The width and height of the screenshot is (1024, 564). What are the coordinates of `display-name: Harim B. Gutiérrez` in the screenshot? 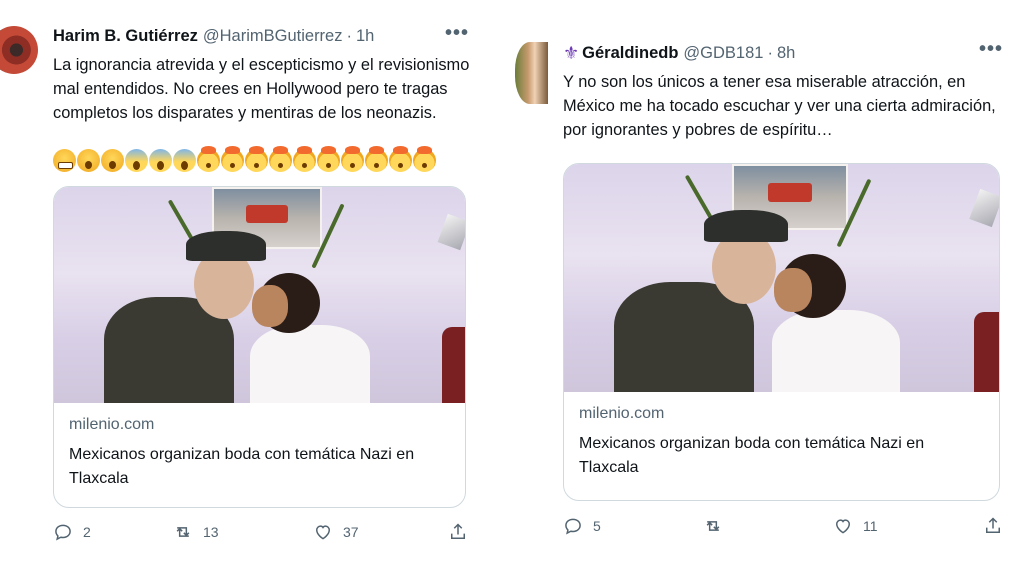 It's located at (125, 36).